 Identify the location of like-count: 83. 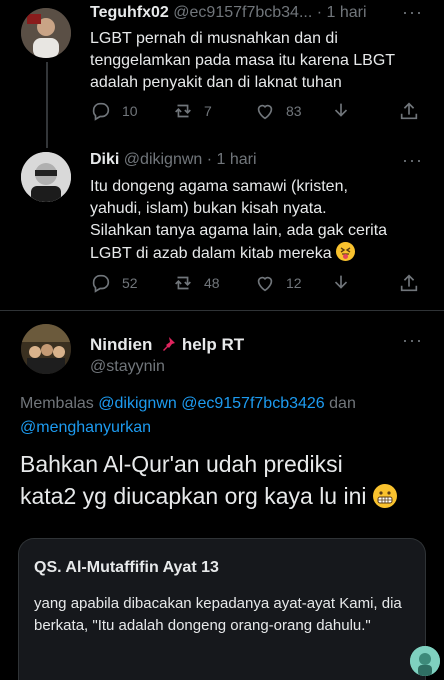
(294, 111).